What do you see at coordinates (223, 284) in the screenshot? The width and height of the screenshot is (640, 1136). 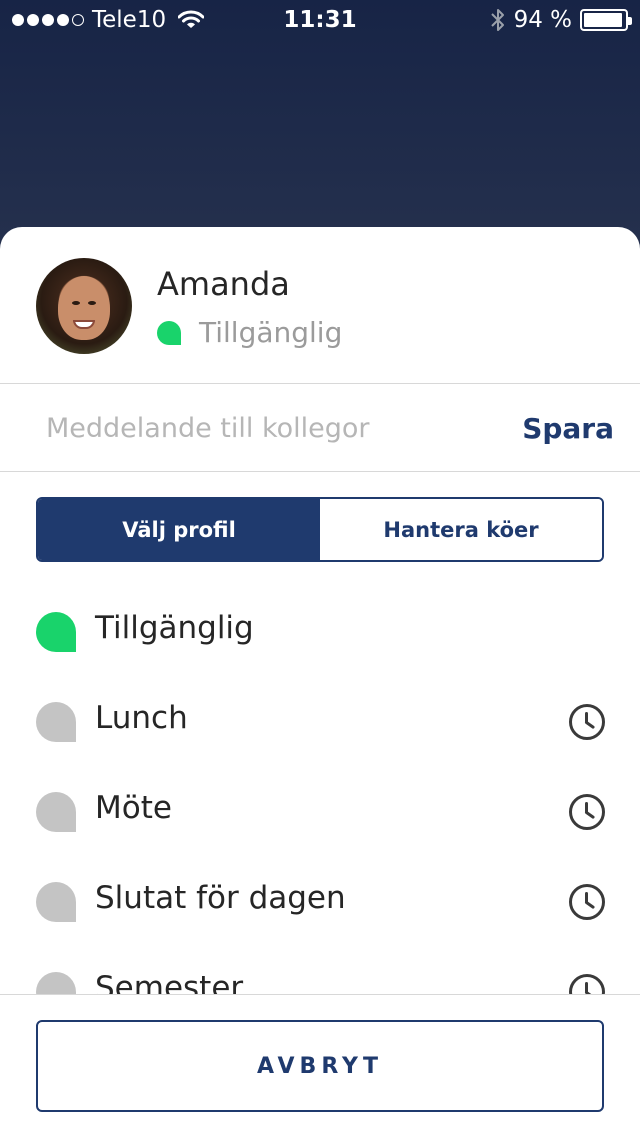 I see `profile-name: Amanda` at bounding box center [223, 284].